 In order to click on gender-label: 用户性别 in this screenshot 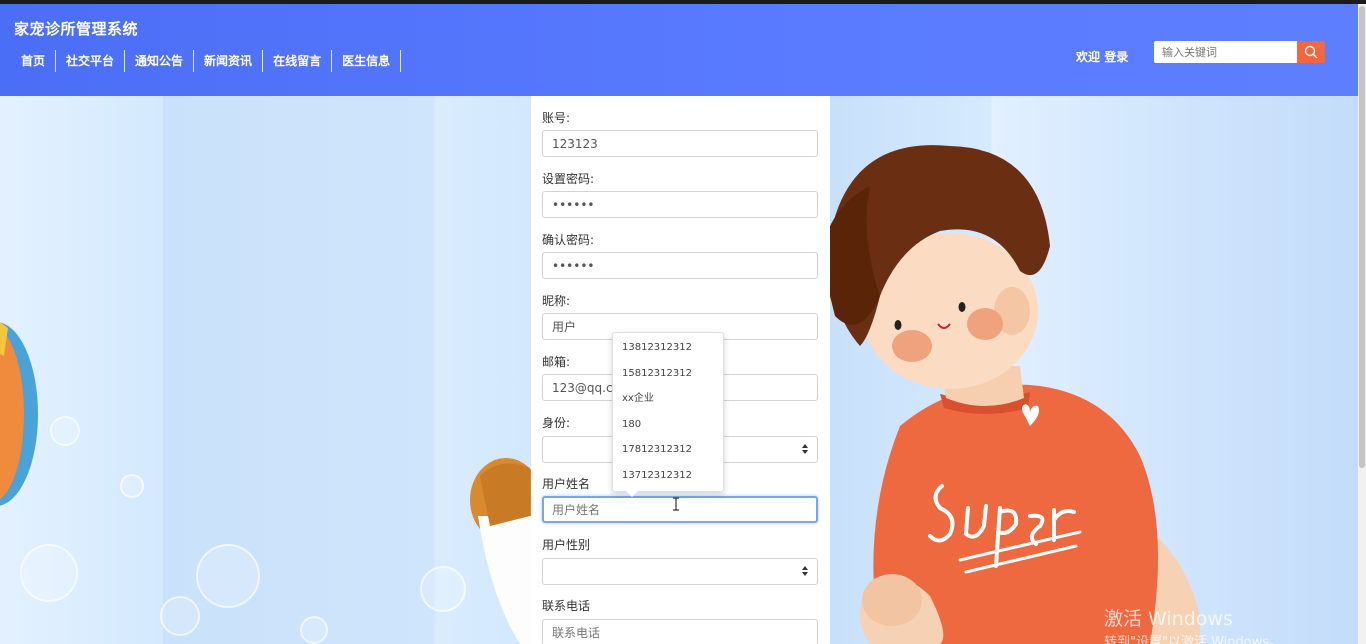, I will do `click(566, 545)`.